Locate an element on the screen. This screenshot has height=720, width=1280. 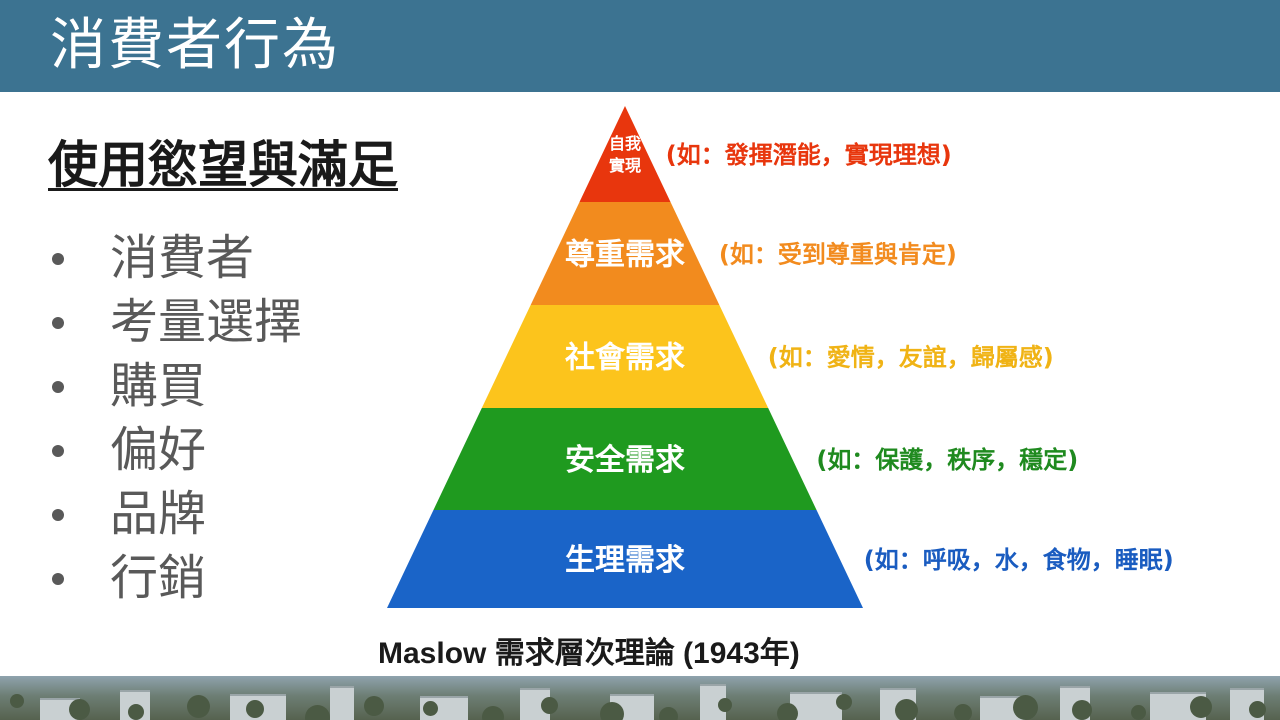
pyramid-level-note: (如：發揮潛能，實現理想) is located at coordinates (809, 155).